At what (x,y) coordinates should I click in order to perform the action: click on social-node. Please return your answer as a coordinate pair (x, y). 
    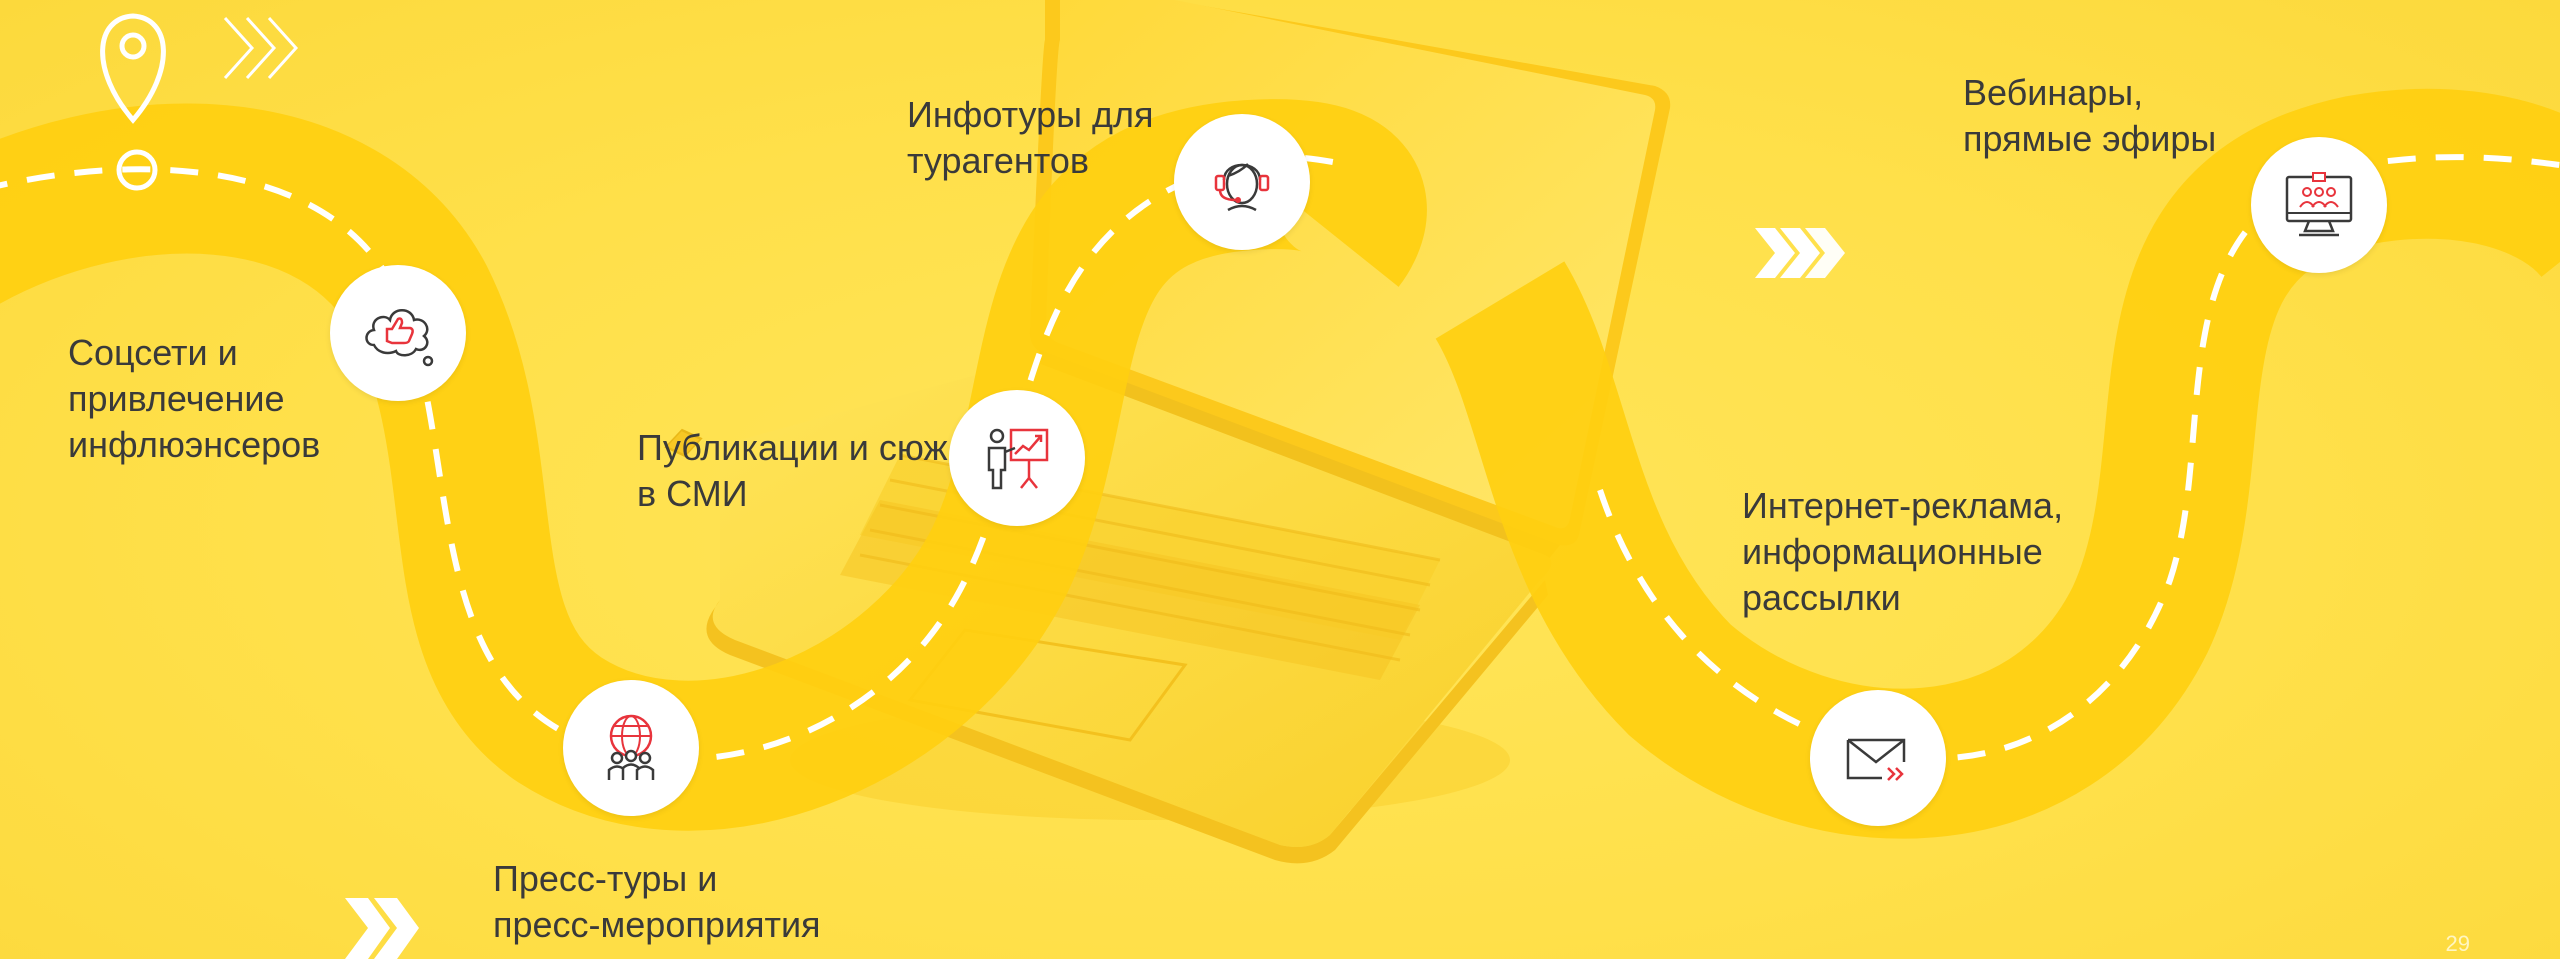
    Looking at the image, I should click on (398, 333).